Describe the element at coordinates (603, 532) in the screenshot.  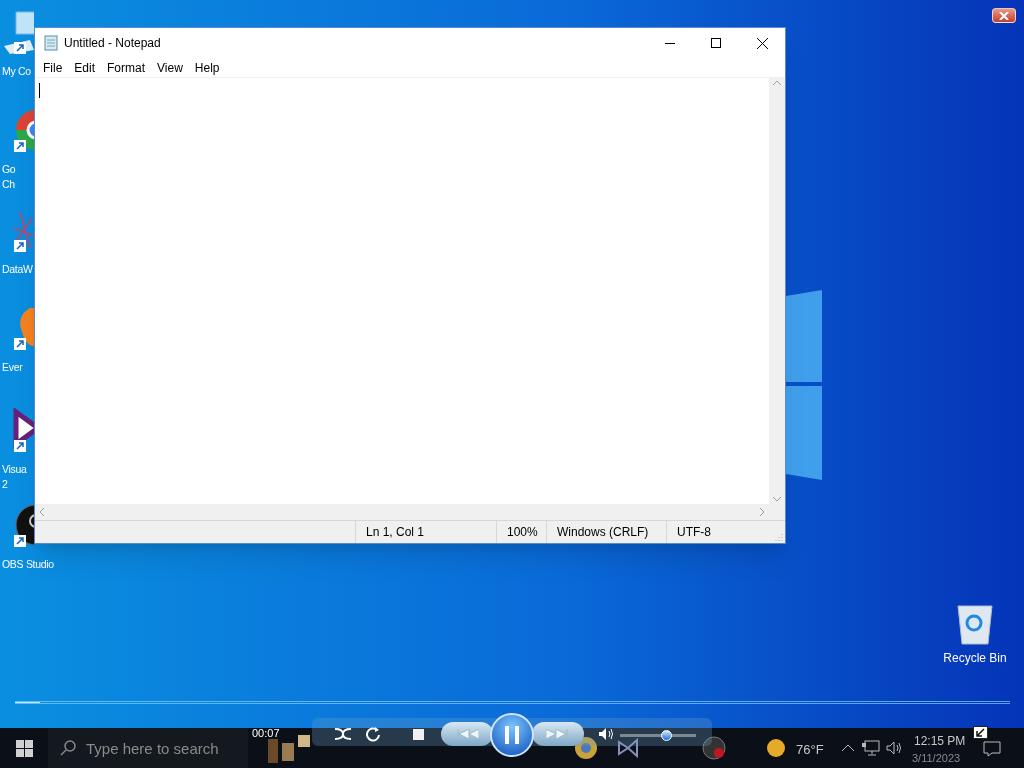
I see `status-text: Windows (CRLF)` at that location.